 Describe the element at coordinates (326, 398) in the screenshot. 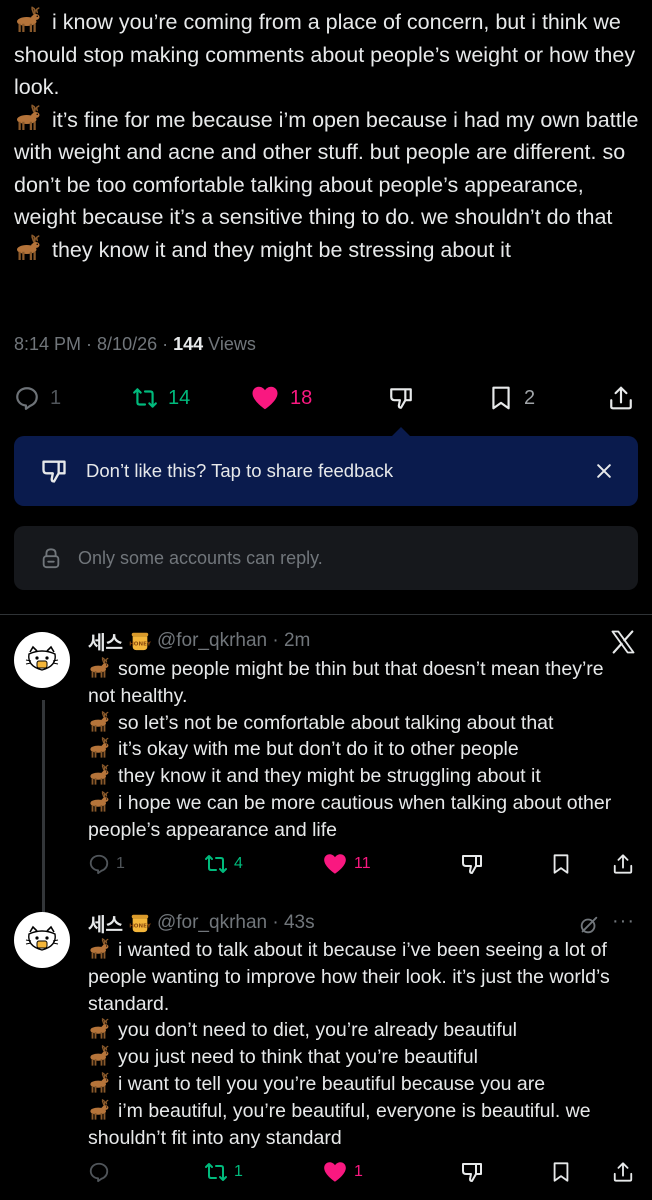

I see `tweet-actions: 1 14 18 2` at that location.